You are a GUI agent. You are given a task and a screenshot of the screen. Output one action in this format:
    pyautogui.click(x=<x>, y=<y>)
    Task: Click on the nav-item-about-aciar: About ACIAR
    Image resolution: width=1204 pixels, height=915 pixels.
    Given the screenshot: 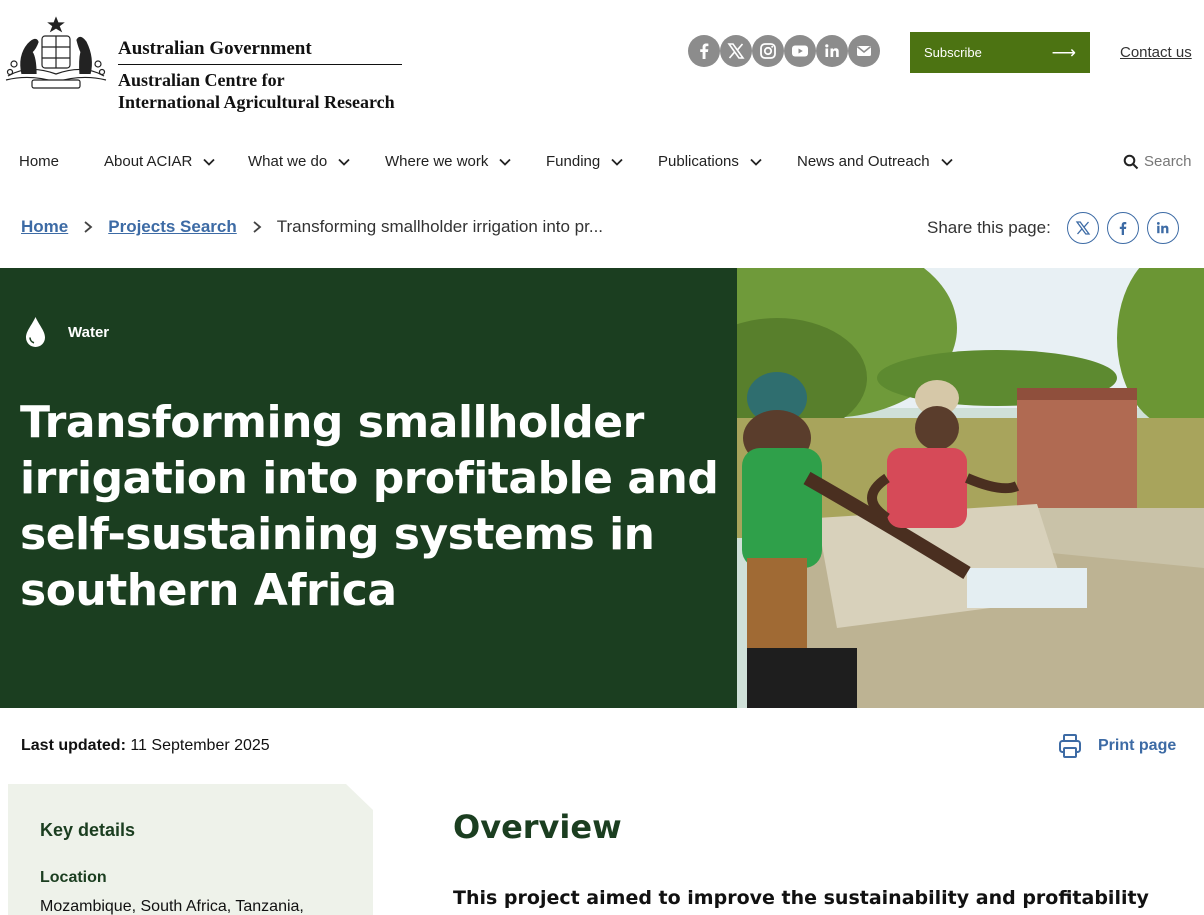 What is the action you would take?
    pyautogui.click(x=160, y=161)
    